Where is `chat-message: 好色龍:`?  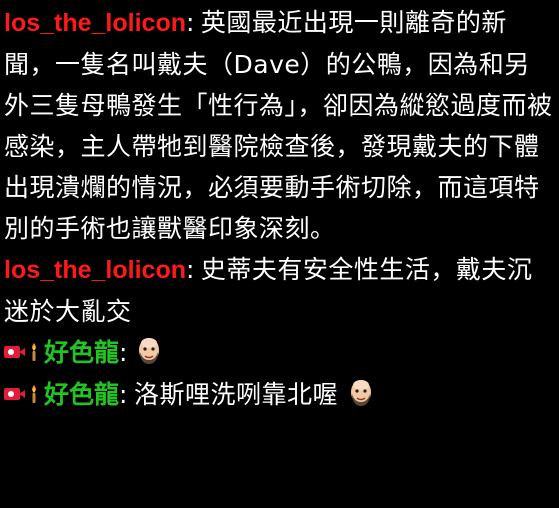
chat-message: 好色龍: is located at coordinates (279, 353).